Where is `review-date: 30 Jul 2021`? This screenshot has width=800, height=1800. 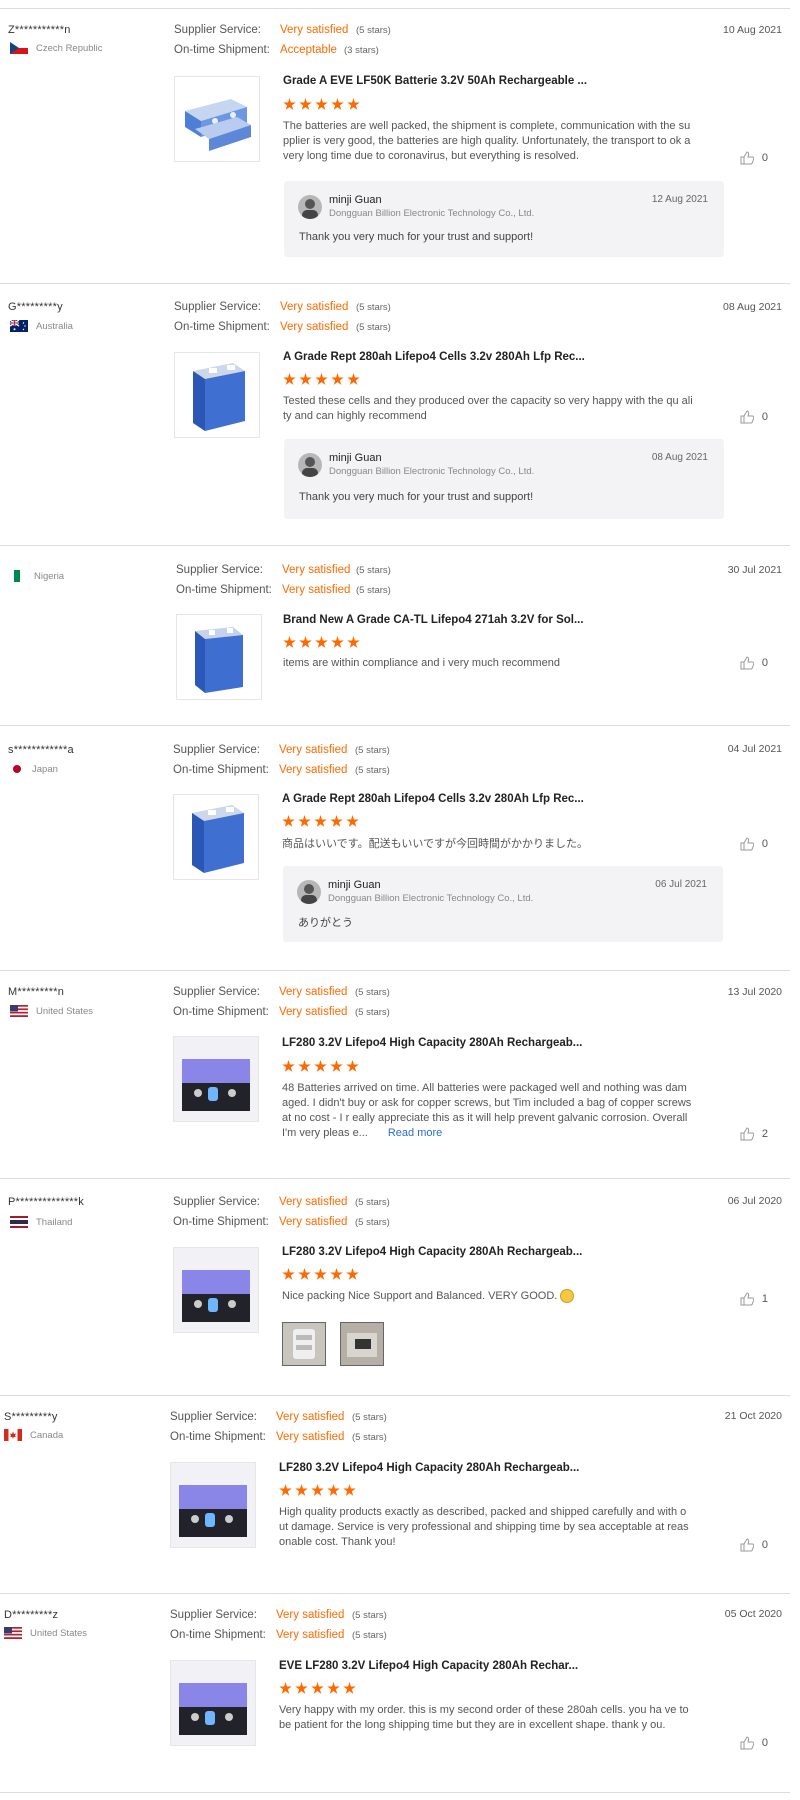 review-date: 30 Jul 2021 is located at coordinates (754, 570).